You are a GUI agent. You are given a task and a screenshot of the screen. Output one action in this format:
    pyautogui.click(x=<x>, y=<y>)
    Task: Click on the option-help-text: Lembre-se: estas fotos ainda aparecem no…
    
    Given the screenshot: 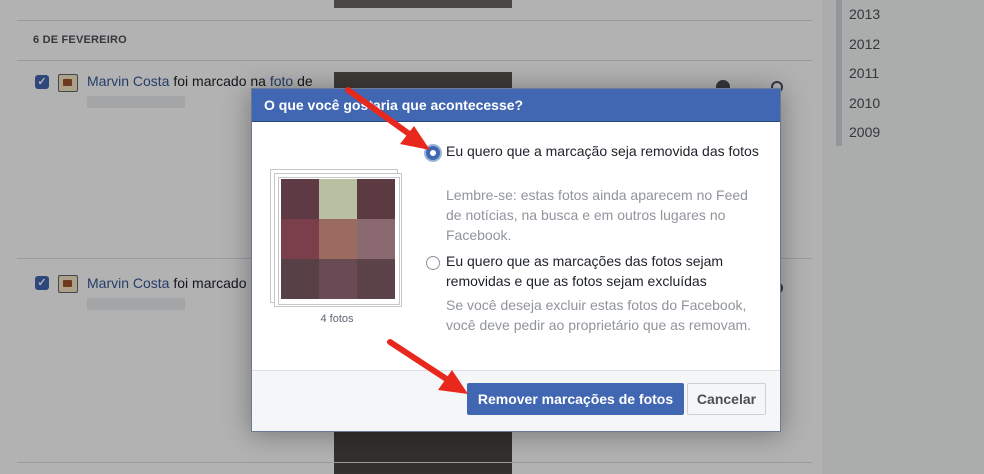 What is the action you would take?
    pyautogui.click(x=597, y=215)
    